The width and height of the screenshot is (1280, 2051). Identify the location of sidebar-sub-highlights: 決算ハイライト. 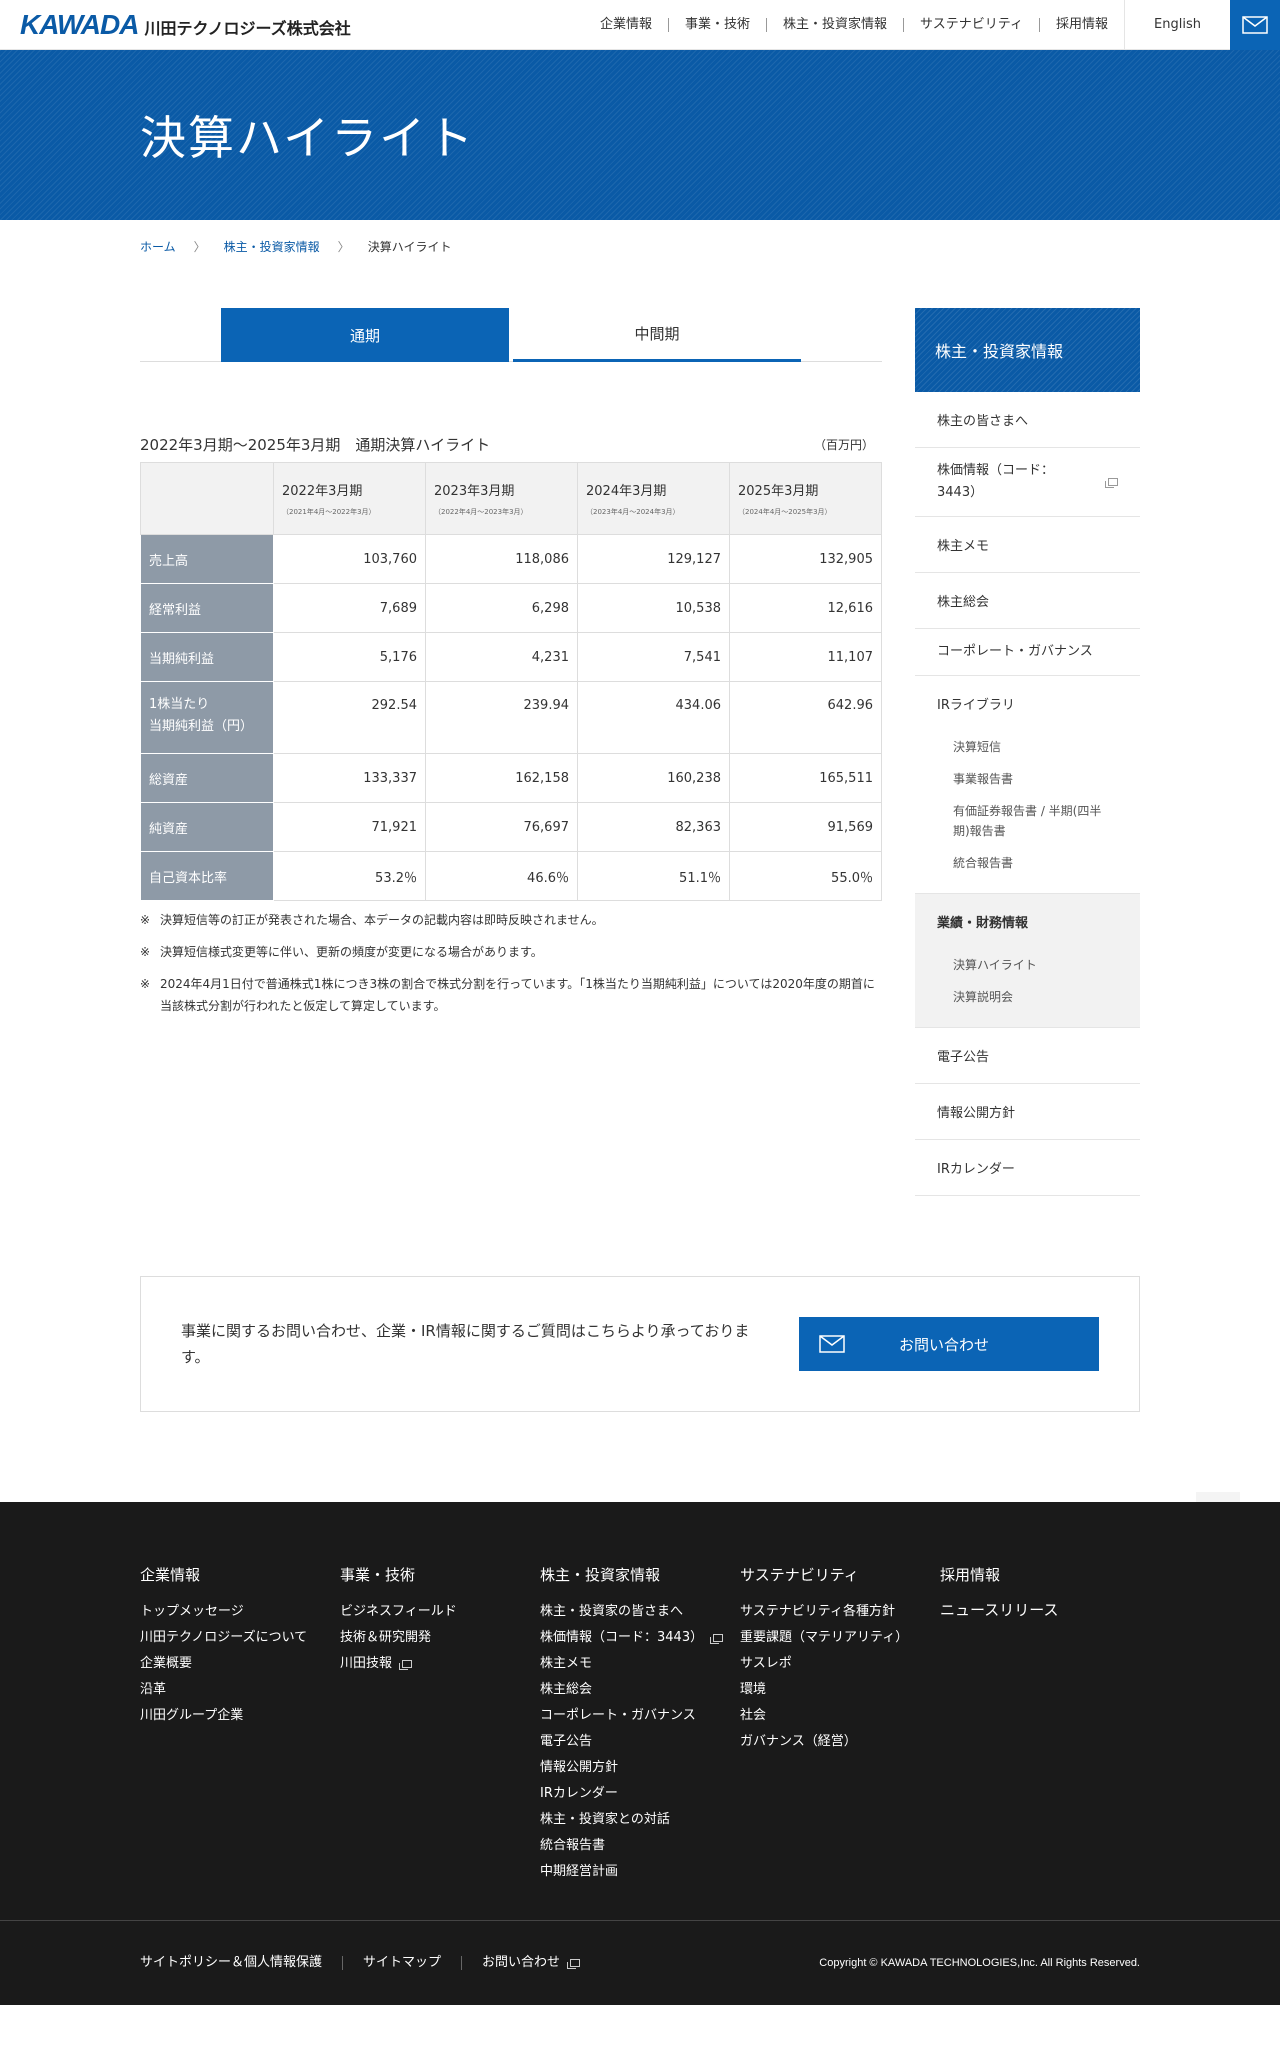
(1027, 965).